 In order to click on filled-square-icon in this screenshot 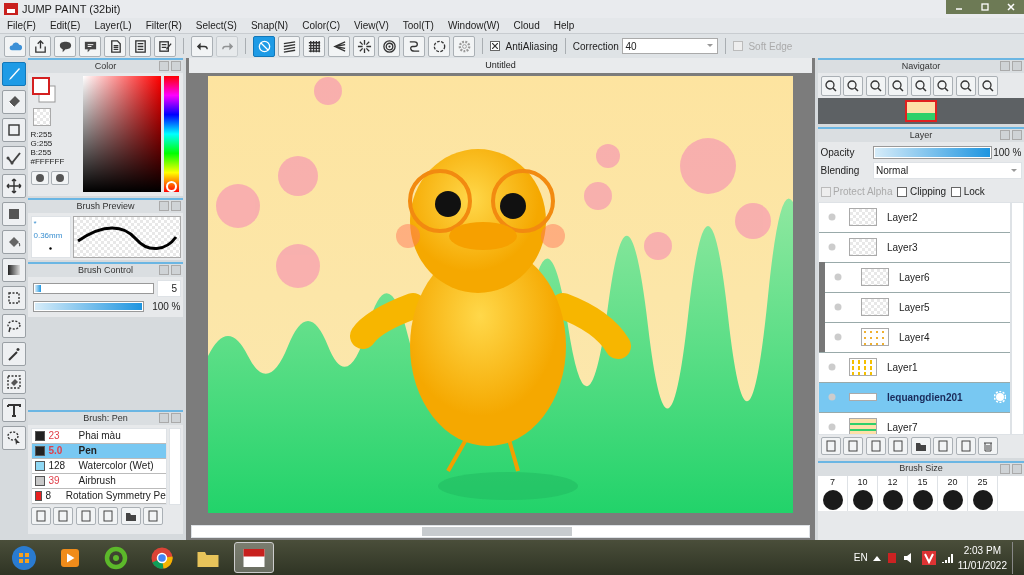, I will do `click(14, 214)`.